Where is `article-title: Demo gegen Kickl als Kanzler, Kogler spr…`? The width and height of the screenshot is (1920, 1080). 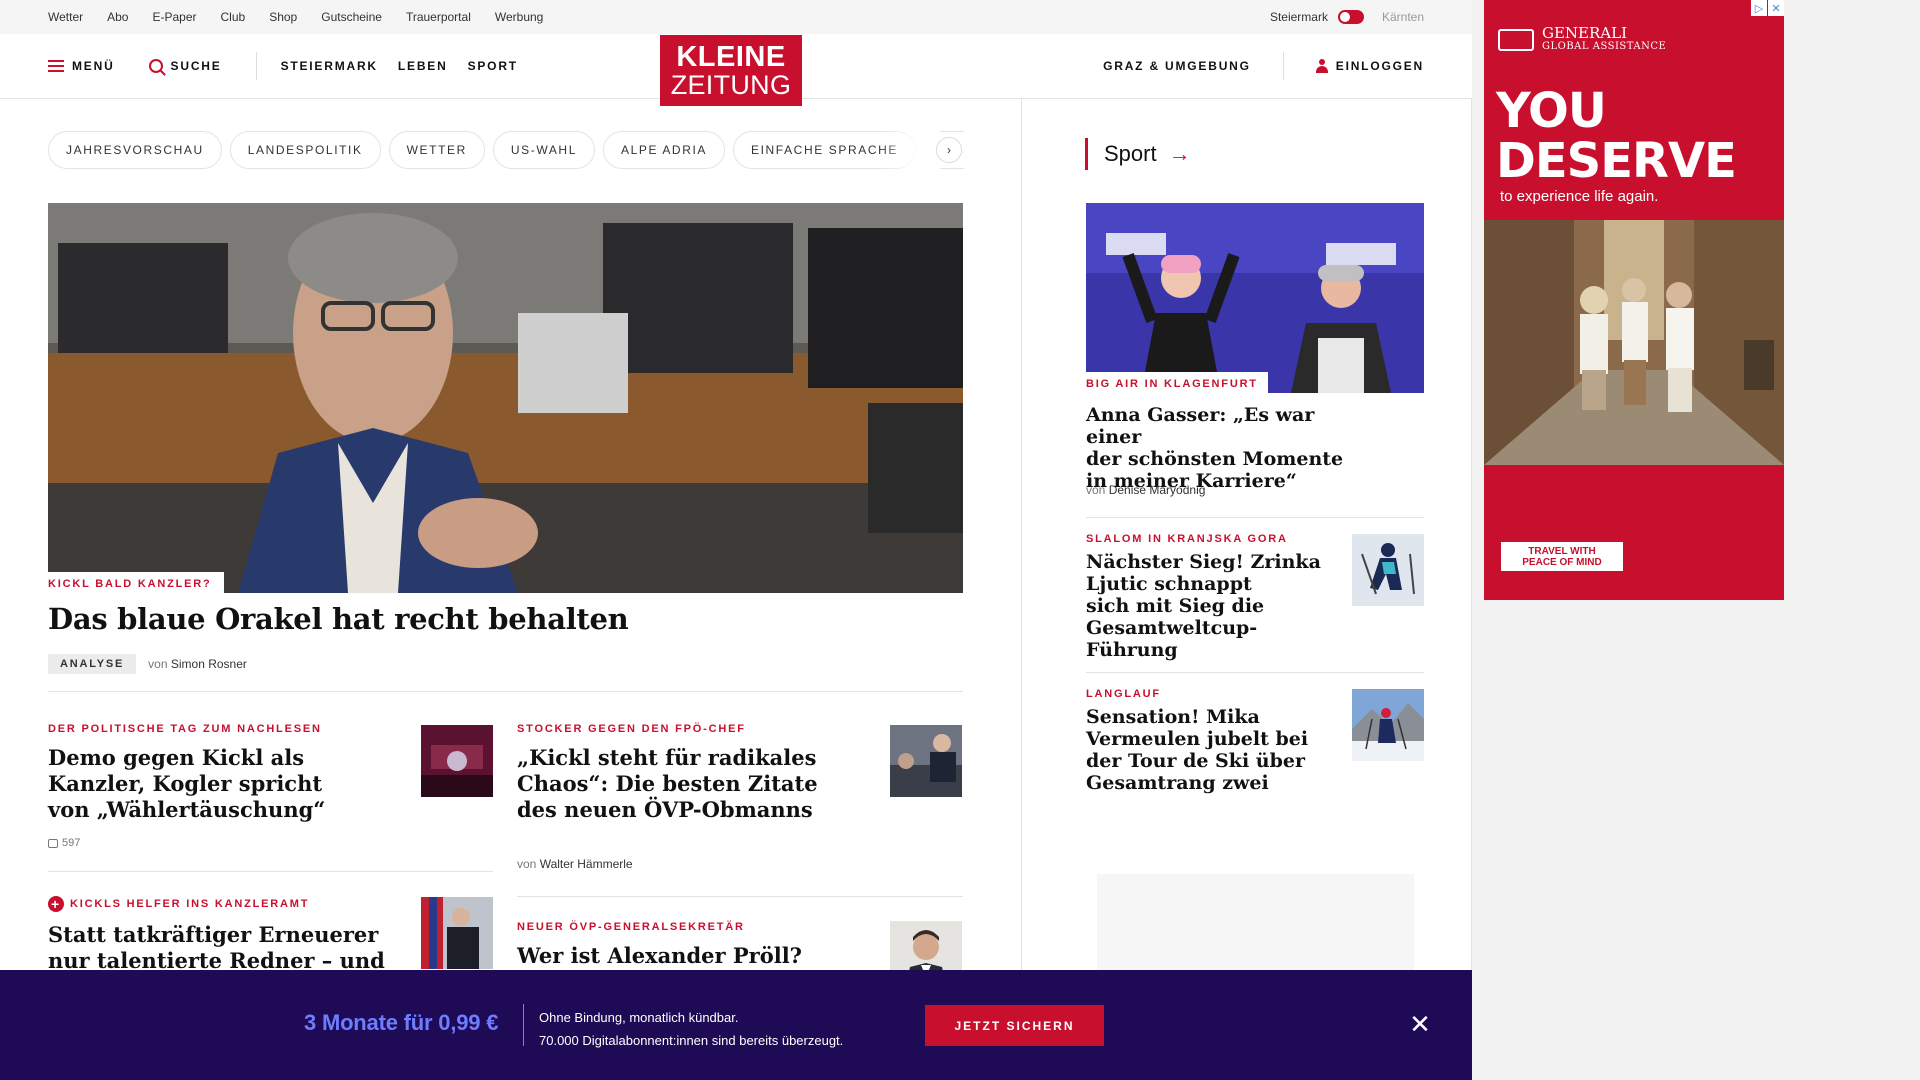
article-title: Demo gegen Kickl als Kanzler, Kogler spr… is located at coordinates (228, 784).